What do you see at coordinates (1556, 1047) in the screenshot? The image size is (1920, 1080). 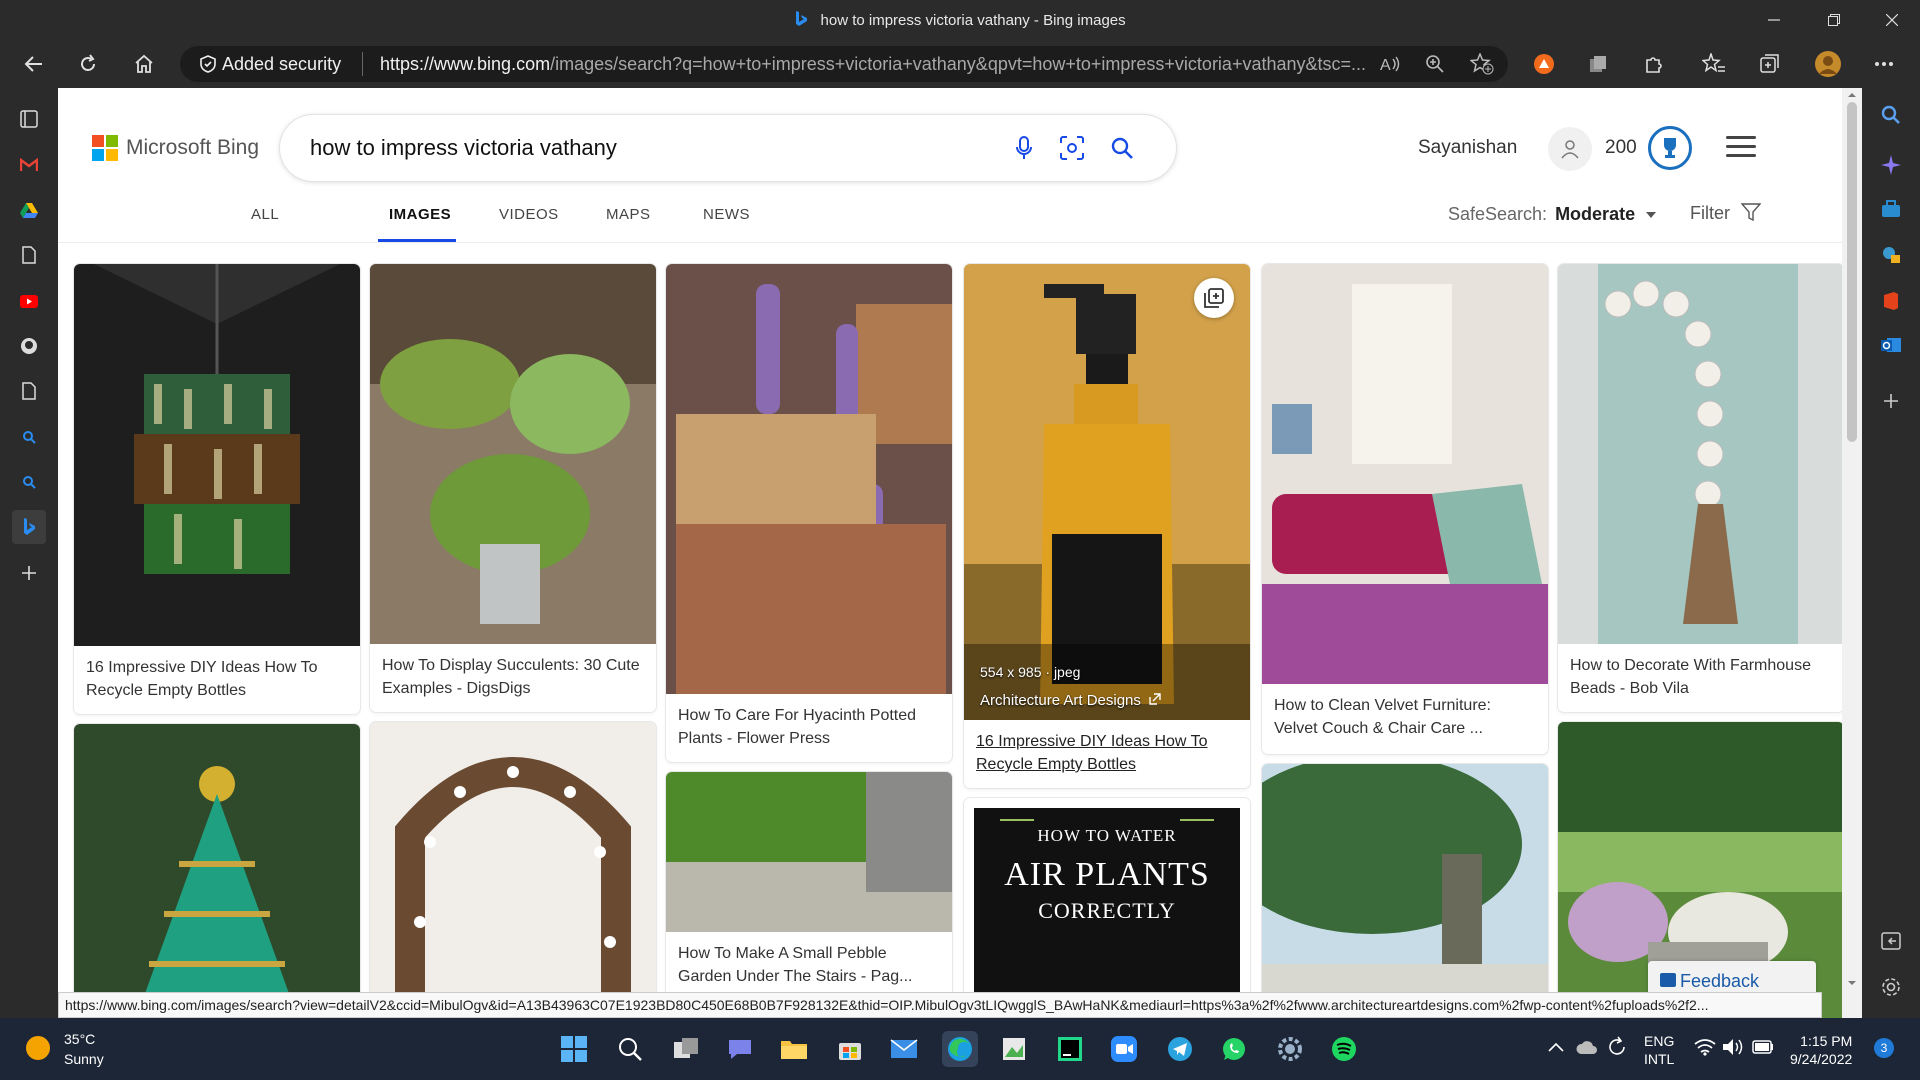 I see `chevron-up-icon` at bounding box center [1556, 1047].